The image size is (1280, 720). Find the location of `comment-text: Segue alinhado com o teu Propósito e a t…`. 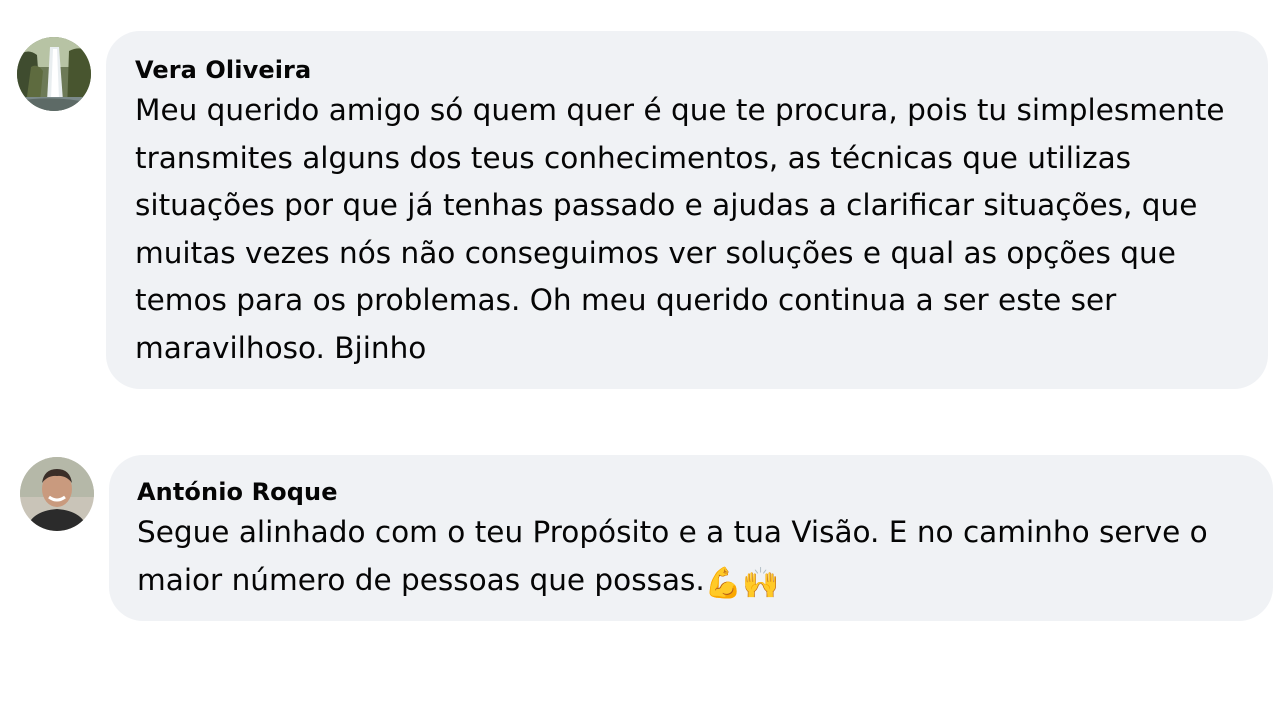

comment-text: Segue alinhado com o teu Propósito e a t… is located at coordinates (672, 556).